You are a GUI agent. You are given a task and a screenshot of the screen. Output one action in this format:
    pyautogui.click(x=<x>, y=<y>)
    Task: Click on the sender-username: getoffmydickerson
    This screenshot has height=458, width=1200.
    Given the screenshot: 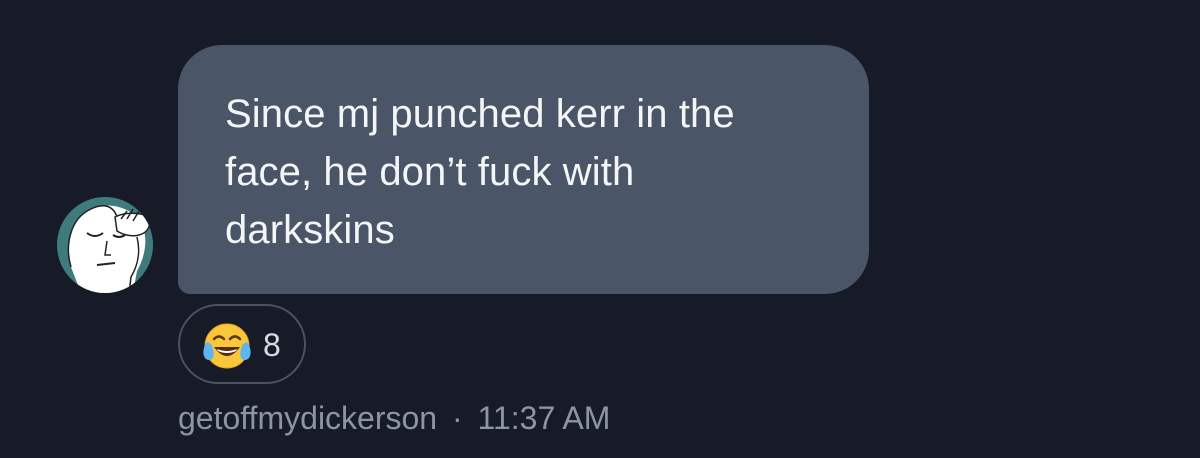 What is the action you would take?
    pyautogui.click(x=307, y=418)
    